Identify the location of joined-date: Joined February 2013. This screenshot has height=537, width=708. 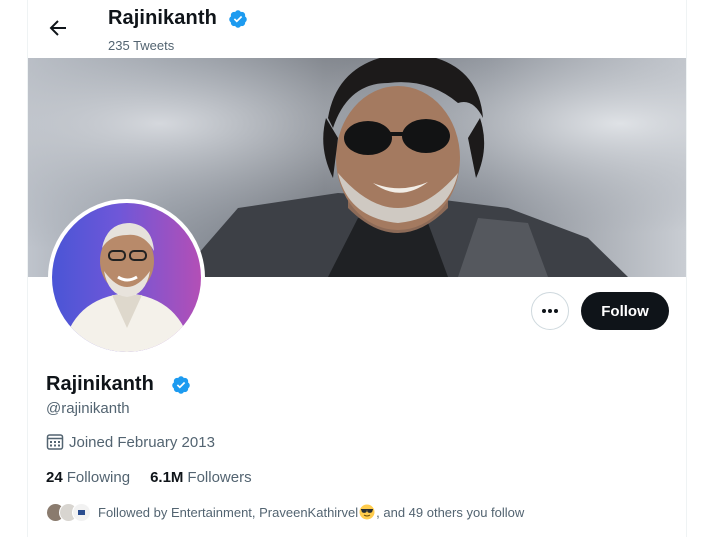
(130, 442).